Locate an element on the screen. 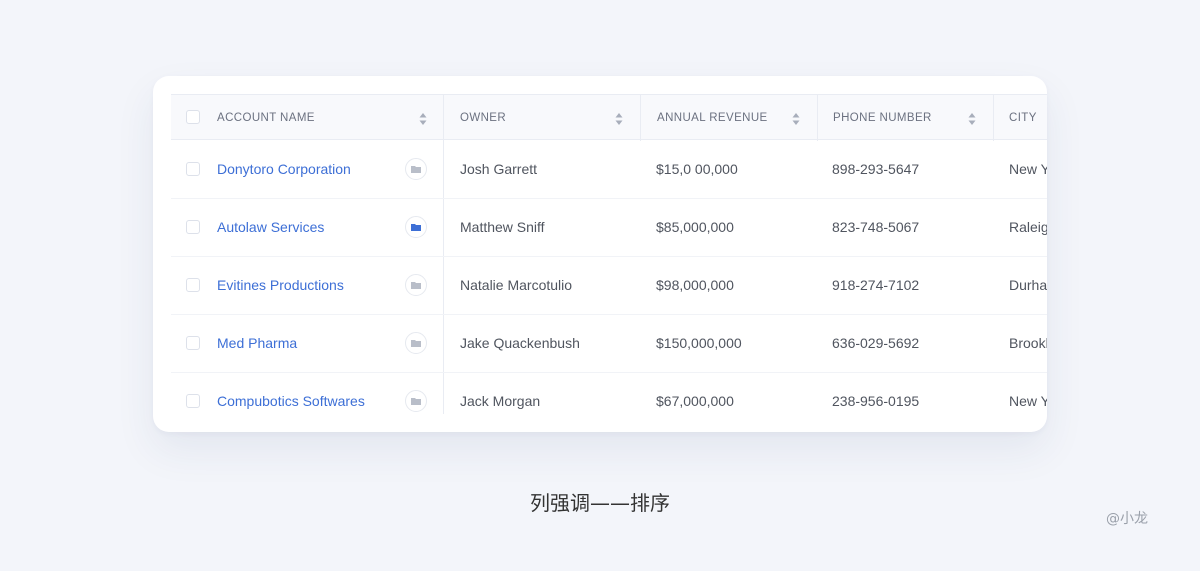 The image size is (1200, 571). phone-cell: 636-029-5692 is located at coordinates (876, 343).